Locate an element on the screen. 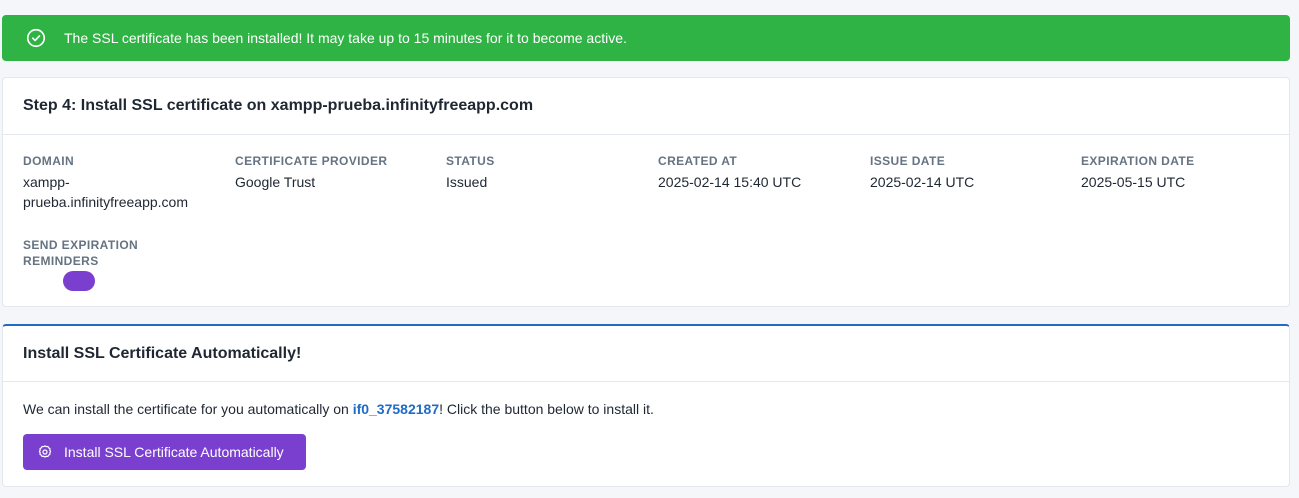 This screenshot has height=498, width=1299. status-value: Issued is located at coordinates (467, 182).